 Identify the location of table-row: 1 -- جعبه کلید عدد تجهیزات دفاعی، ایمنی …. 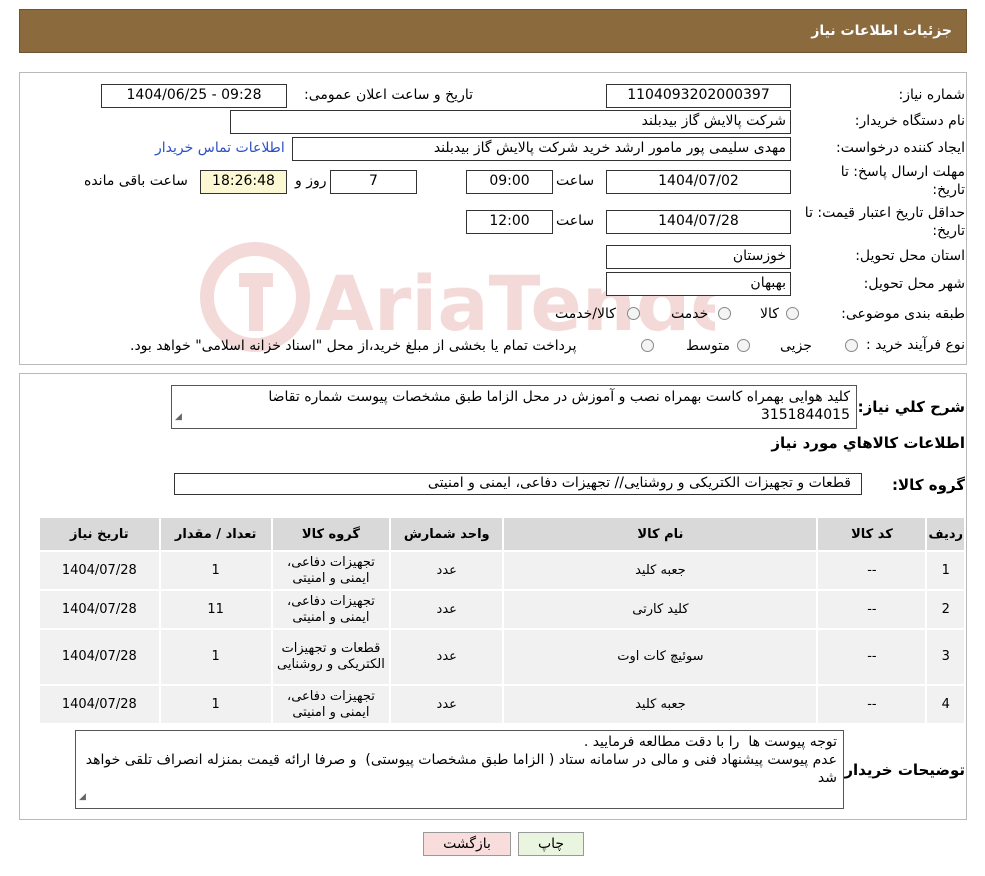
(502, 570).